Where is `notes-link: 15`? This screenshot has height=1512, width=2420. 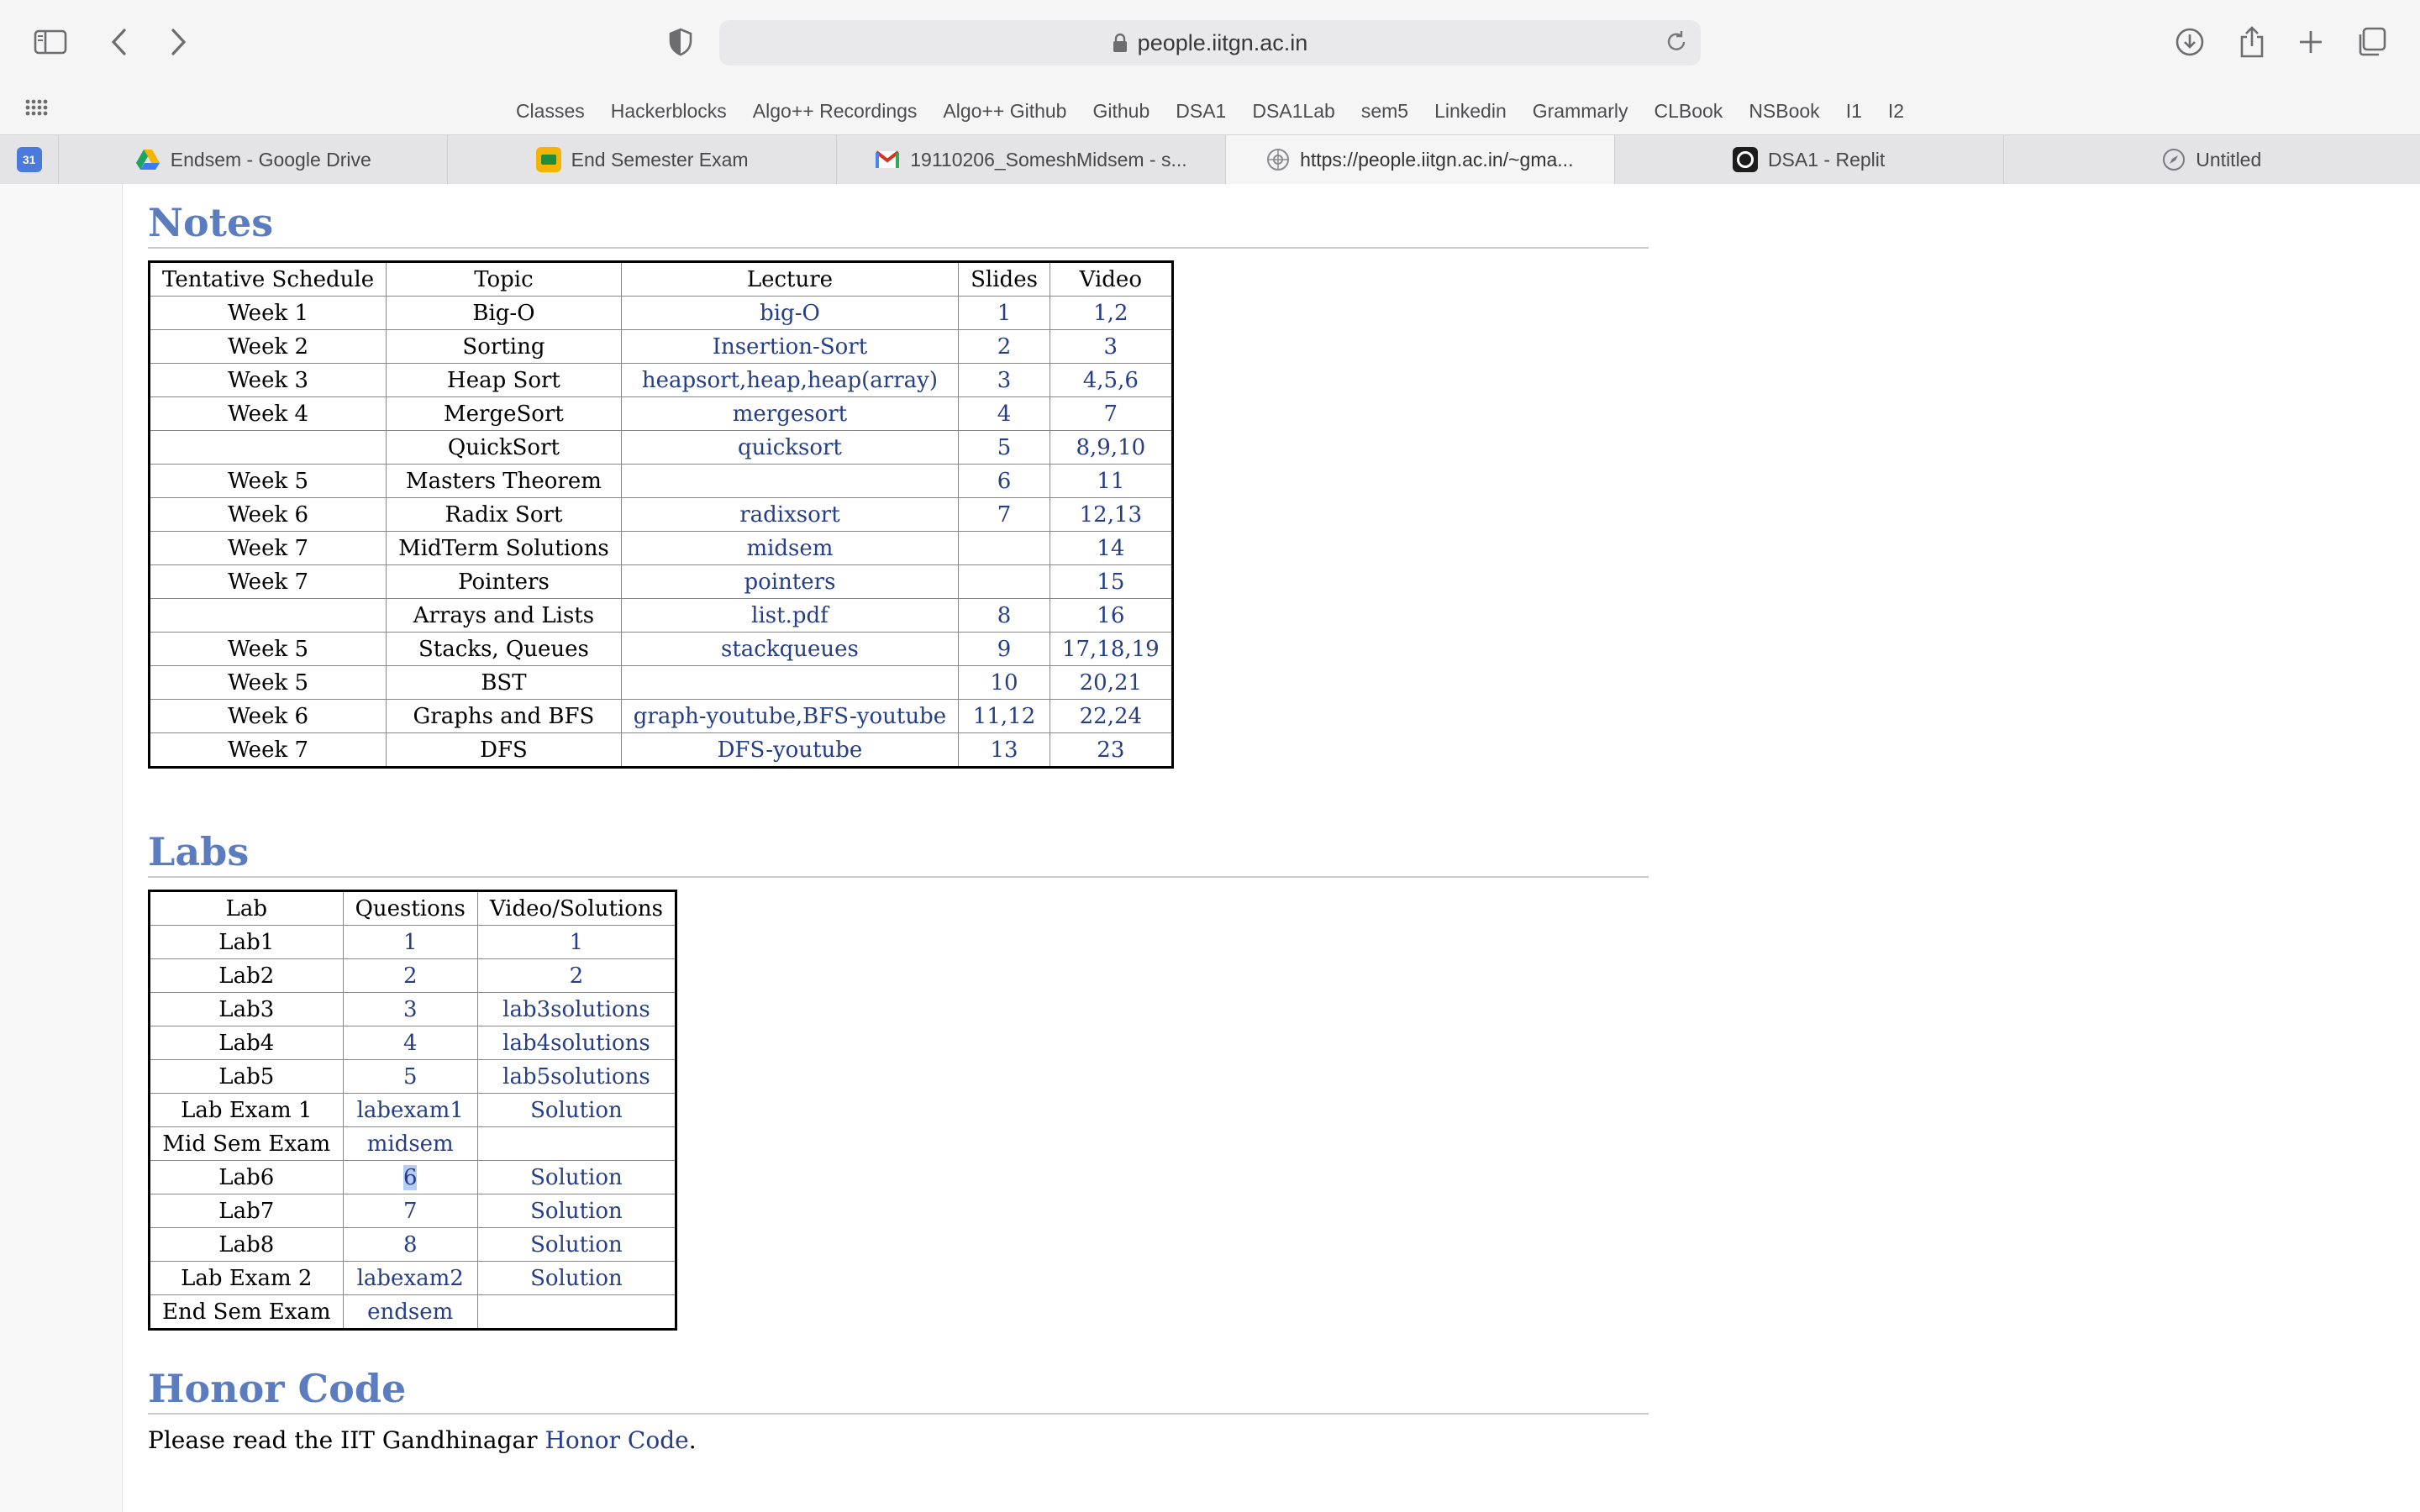
notes-link: 15 is located at coordinates (1110, 582).